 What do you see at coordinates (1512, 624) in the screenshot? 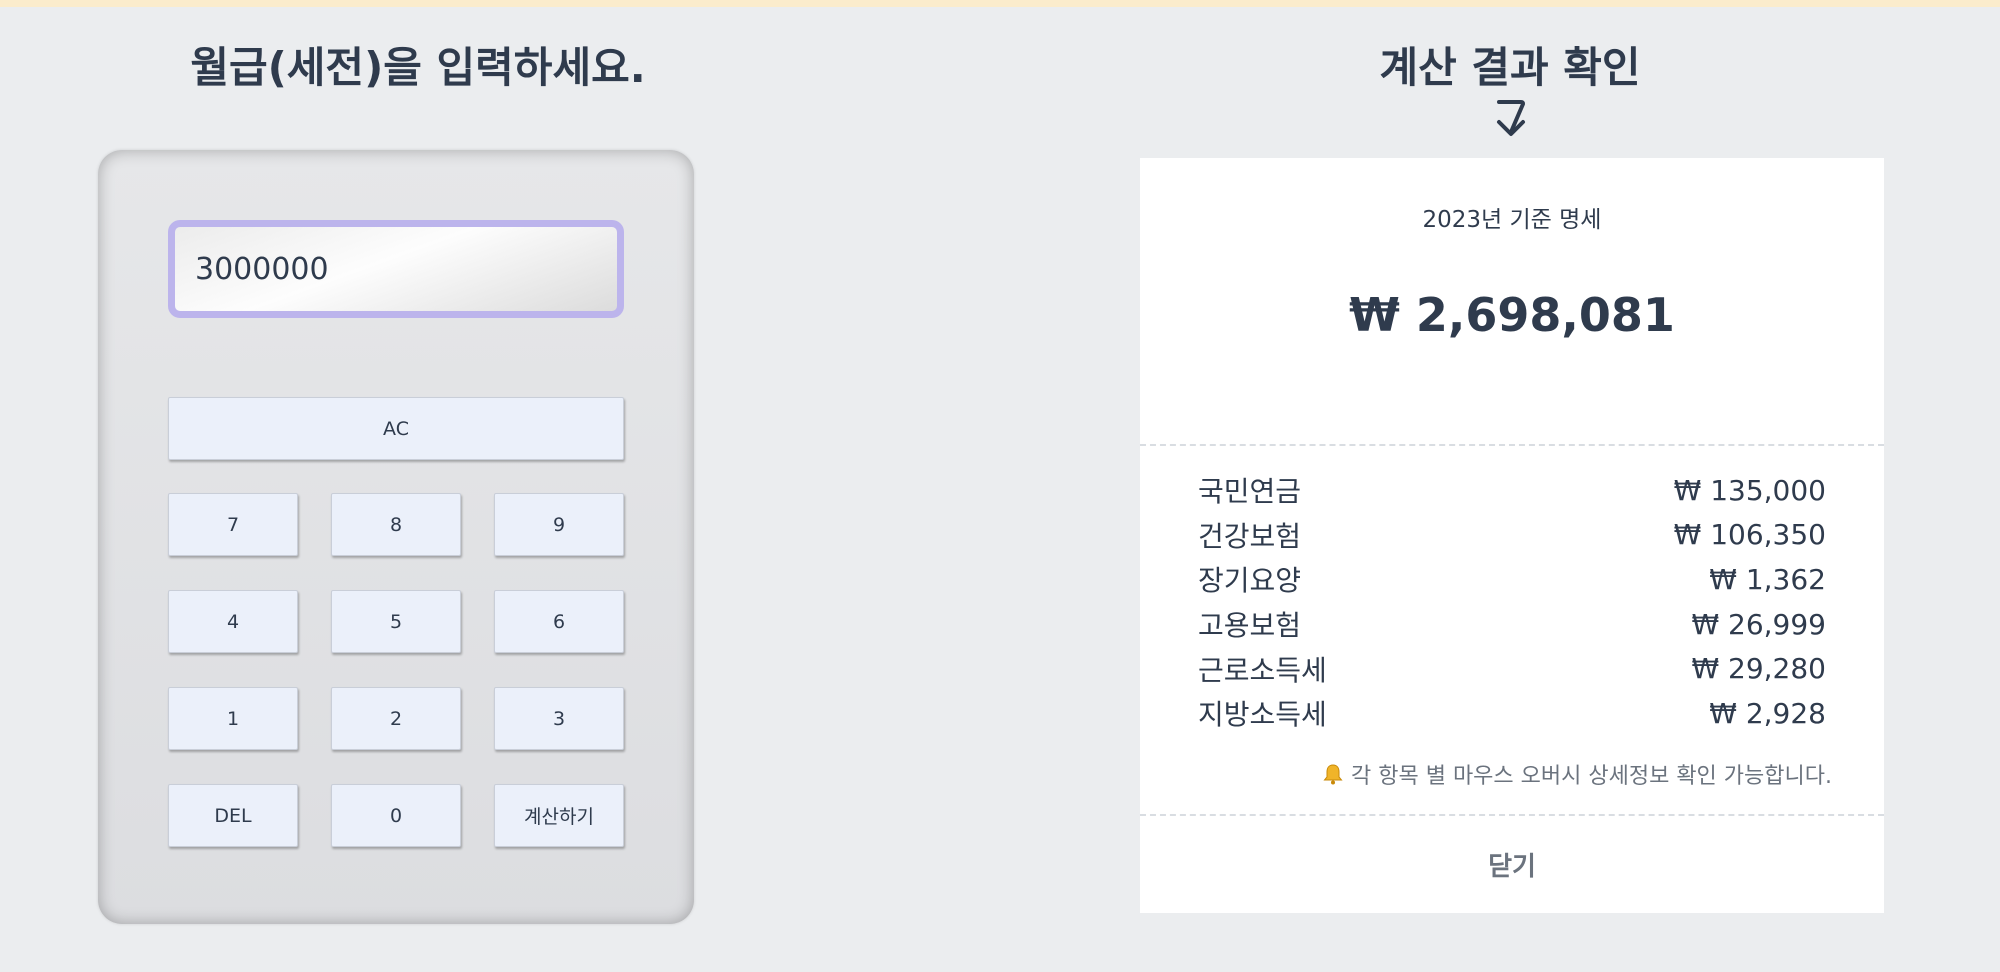
I see `deduction-row-employment-insurance: 고용보험 ₩ 26,999` at bounding box center [1512, 624].